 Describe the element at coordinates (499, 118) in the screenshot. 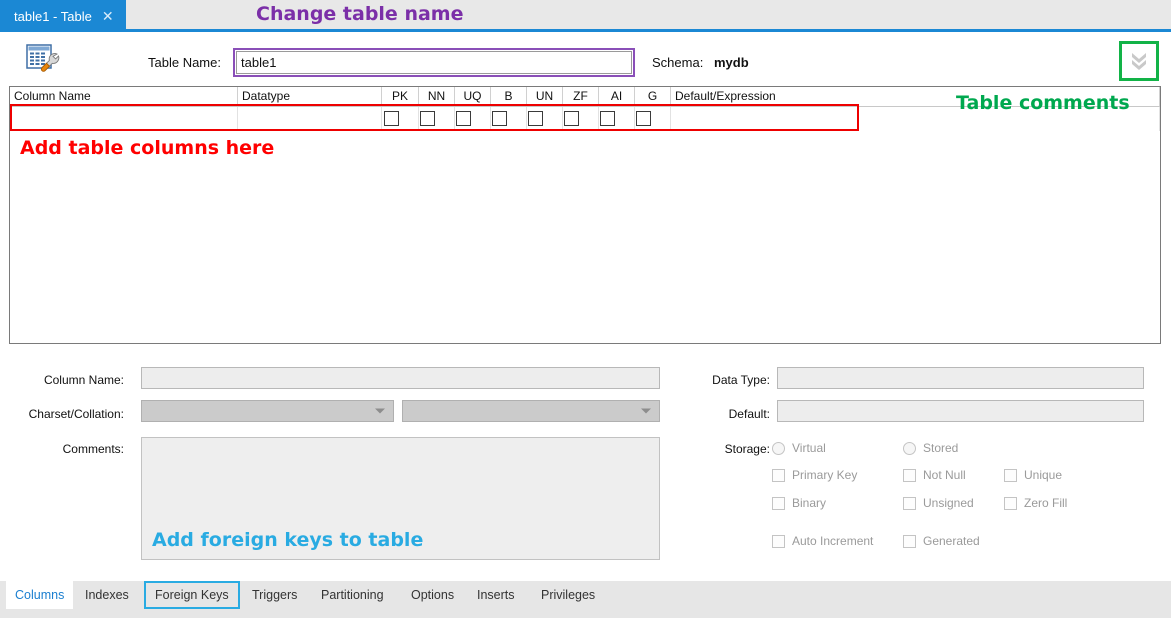

I see `grid-checkbox-b` at that location.